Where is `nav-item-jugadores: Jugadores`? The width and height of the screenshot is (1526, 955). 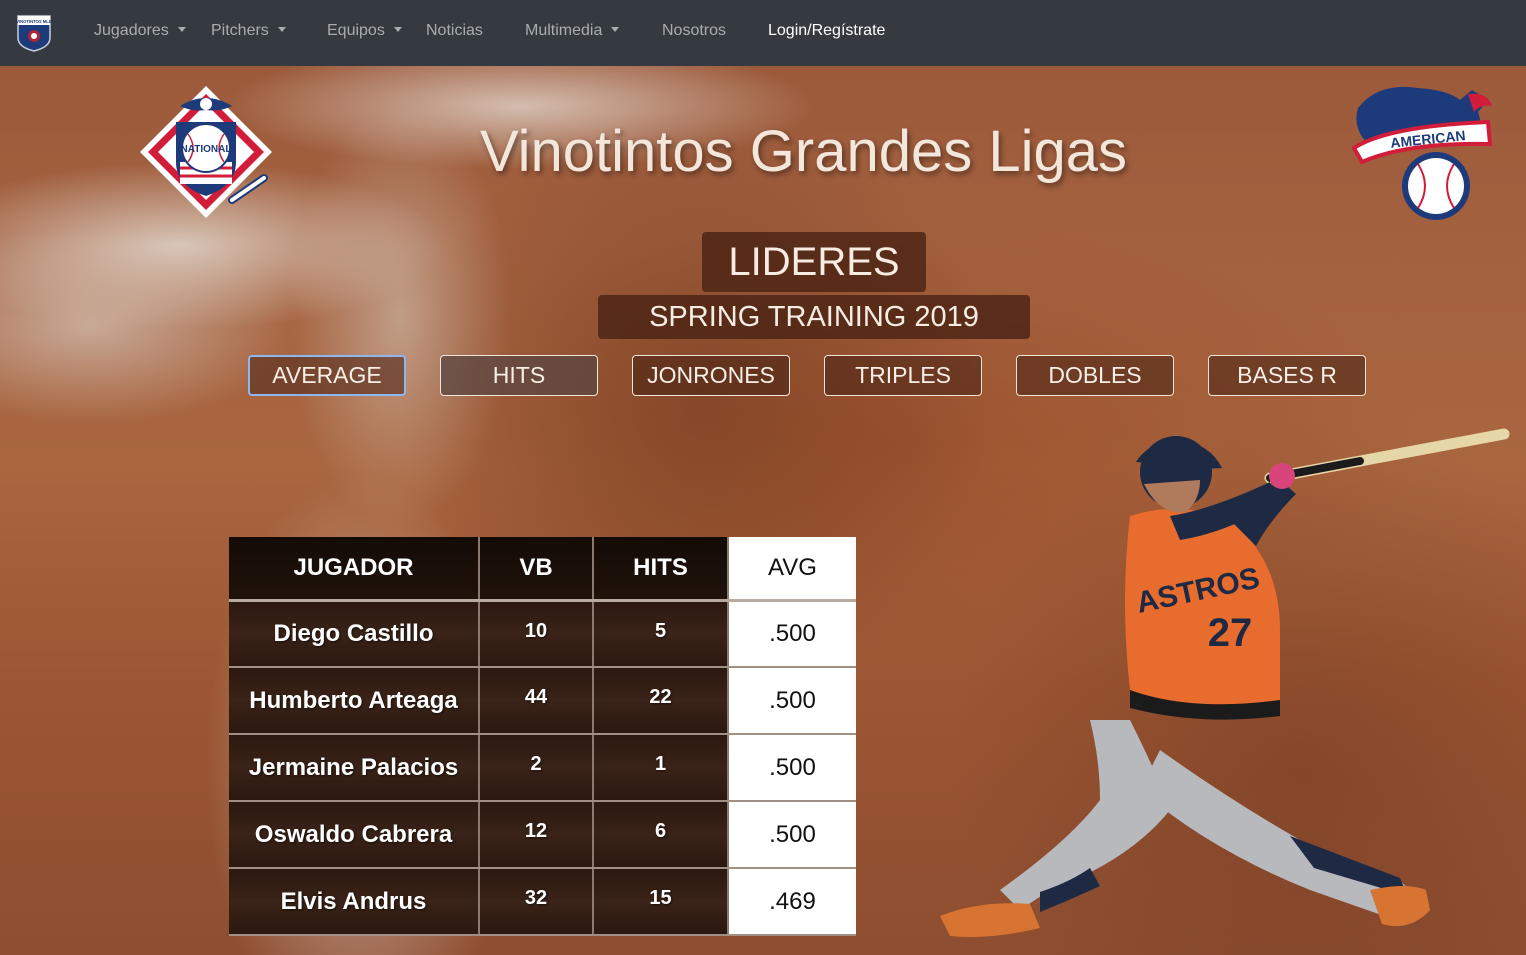 nav-item-jugadores: Jugadores is located at coordinates (140, 31).